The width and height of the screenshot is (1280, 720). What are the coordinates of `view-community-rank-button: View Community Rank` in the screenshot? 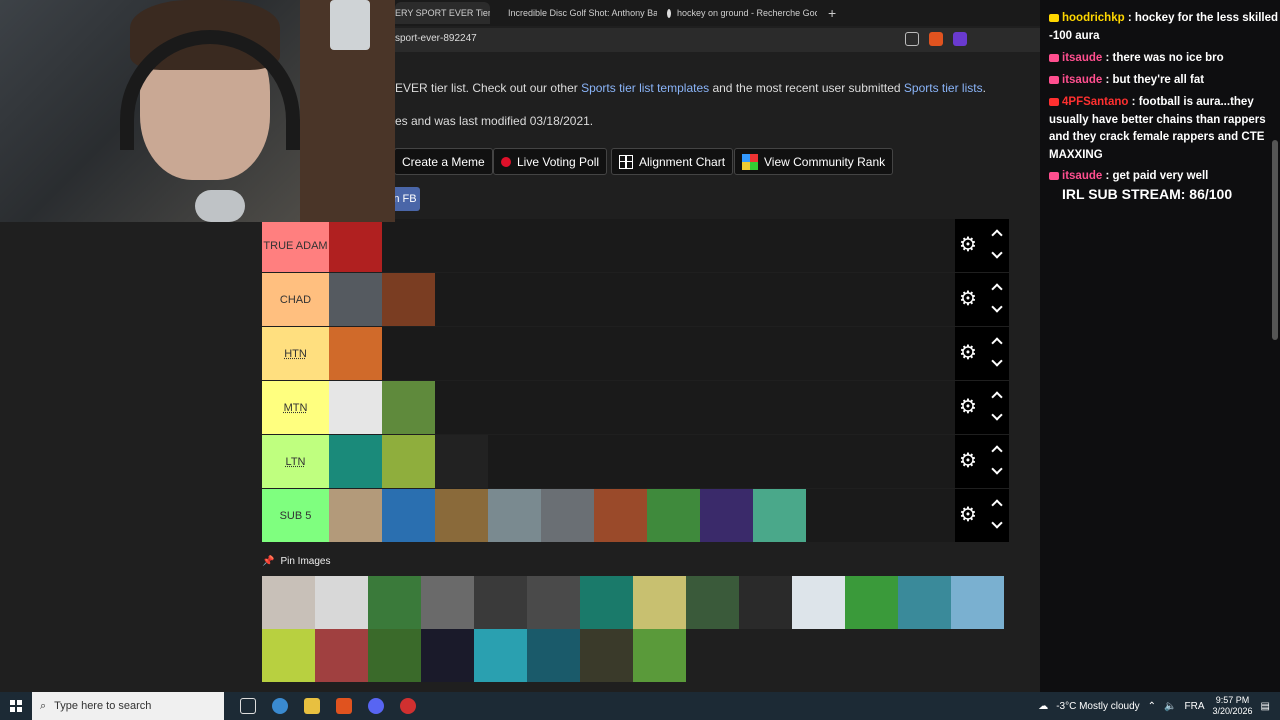 It's located at (814, 161).